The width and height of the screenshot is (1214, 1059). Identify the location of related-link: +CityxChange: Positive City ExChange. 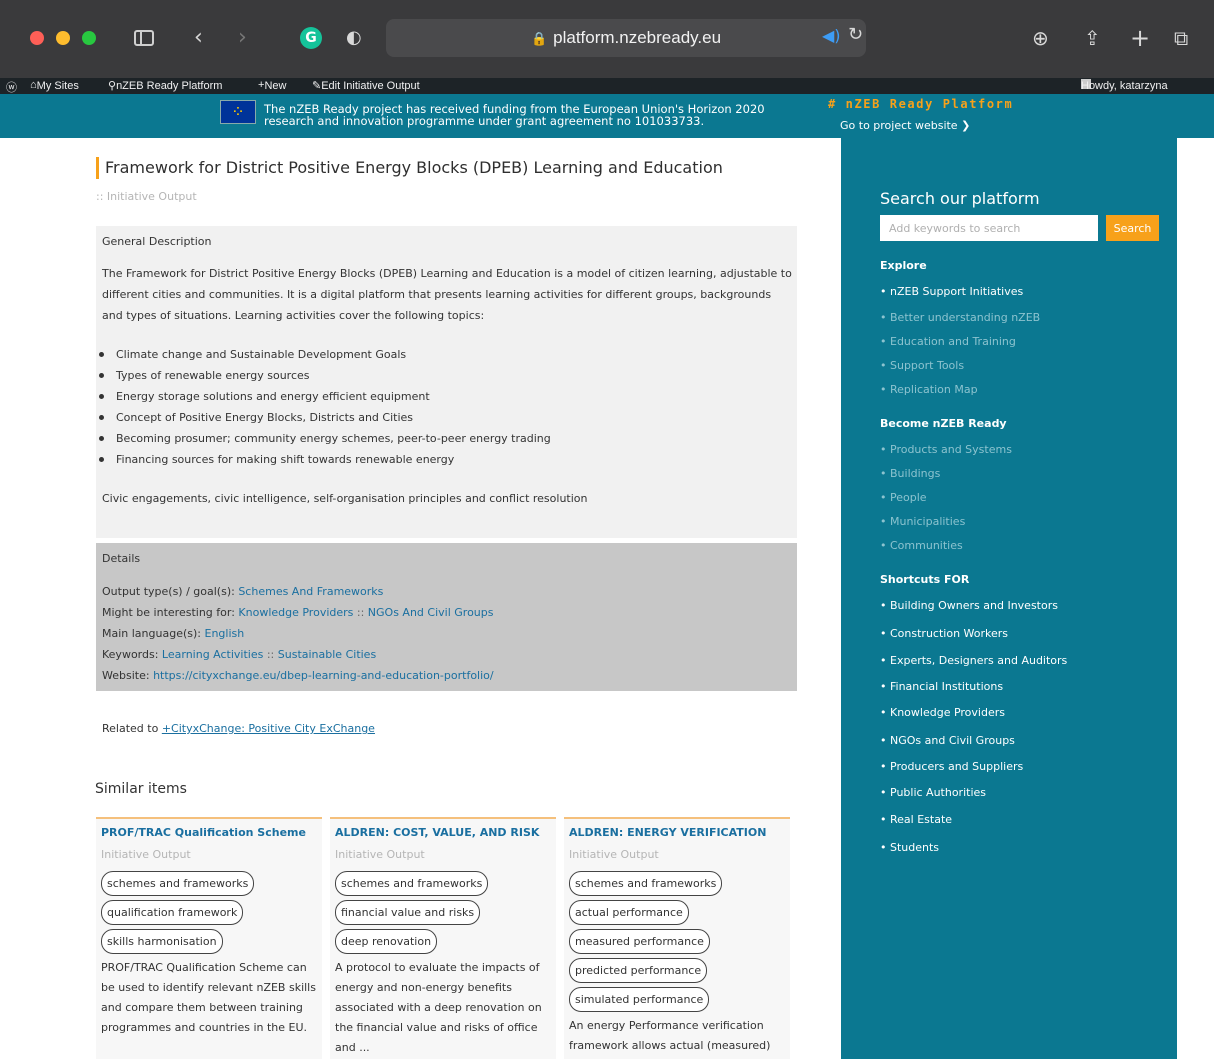
(268, 728).